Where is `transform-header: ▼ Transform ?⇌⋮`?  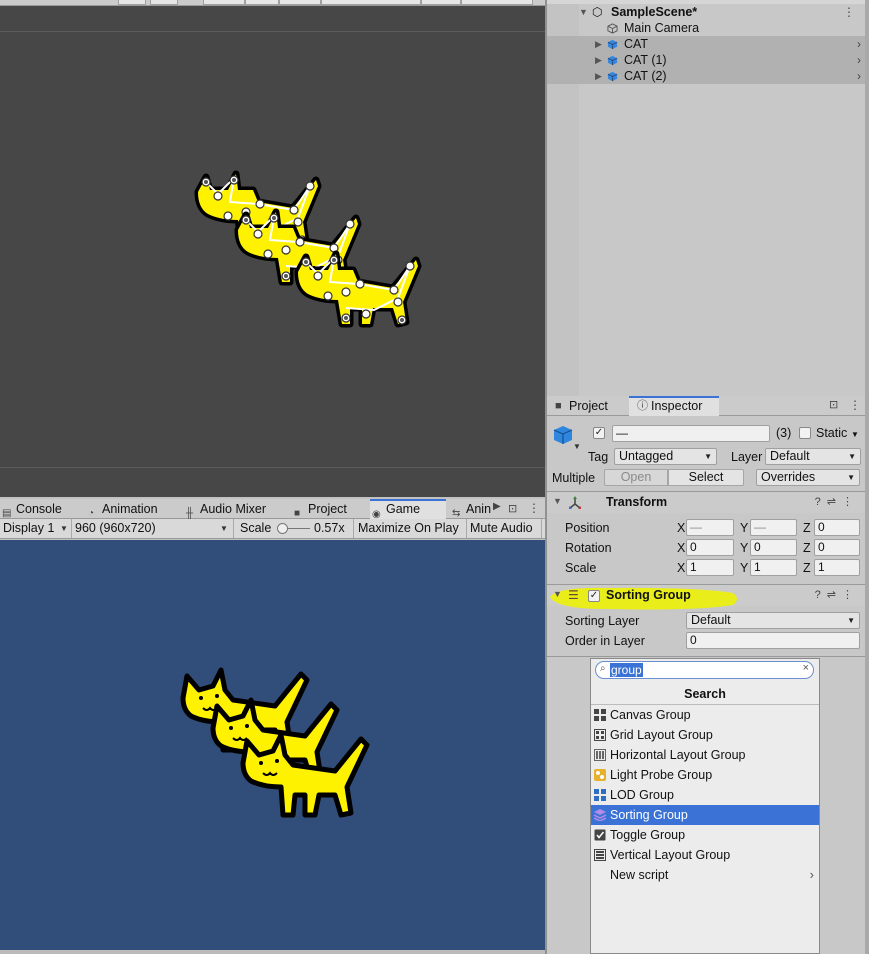 transform-header: ▼ Transform ?⇌⋮ is located at coordinates (706, 502).